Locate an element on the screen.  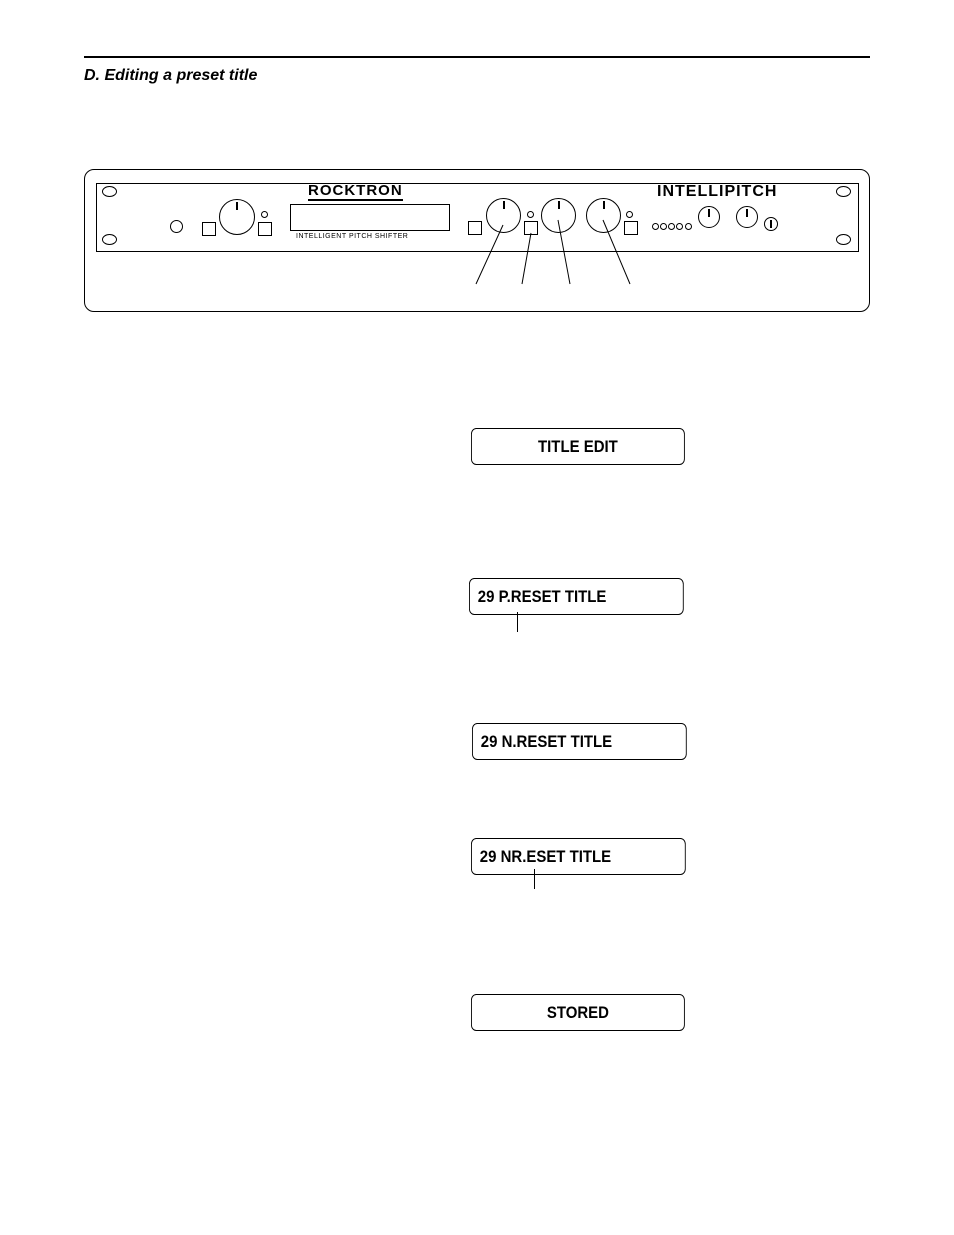
lcd-text: 29 NR.ESET TITLE is located at coordinates (545, 856).